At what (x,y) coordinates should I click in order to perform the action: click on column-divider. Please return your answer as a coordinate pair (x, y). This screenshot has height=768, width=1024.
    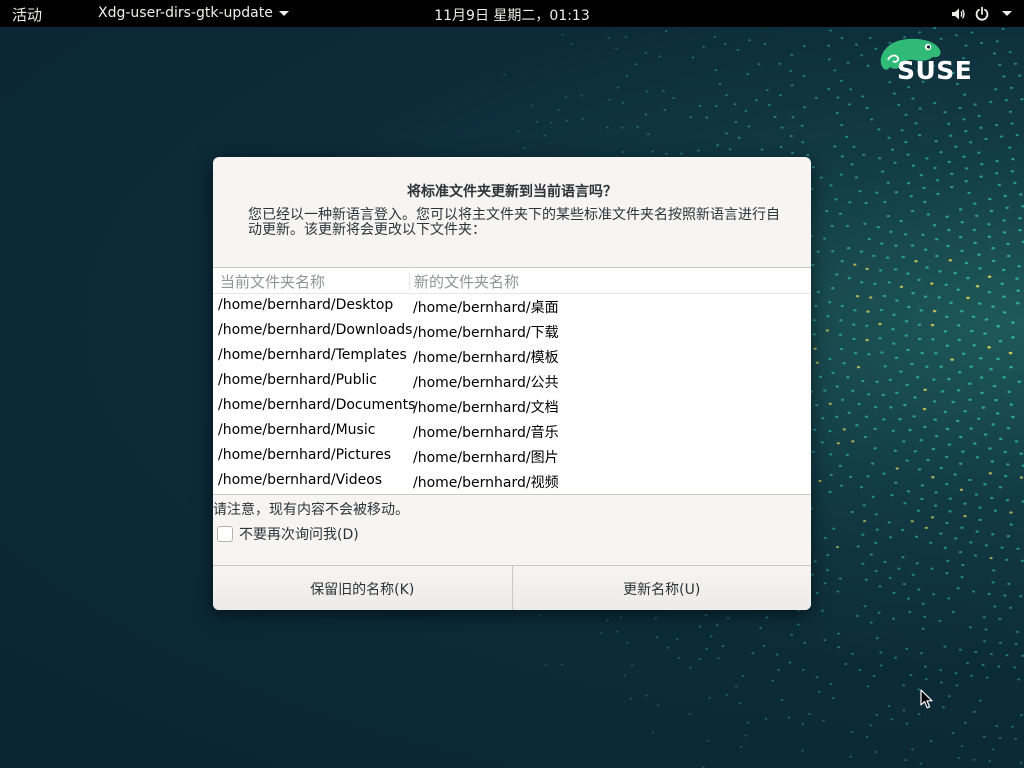
    Looking at the image, I should click on (409, 280).